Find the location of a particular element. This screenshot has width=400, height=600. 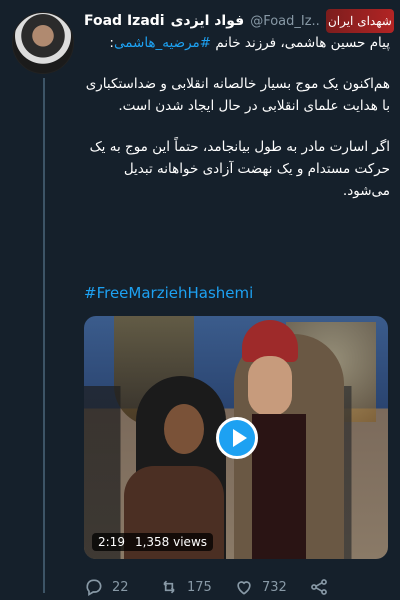

retweet-button: 175 is located at coordinates (196, 587).